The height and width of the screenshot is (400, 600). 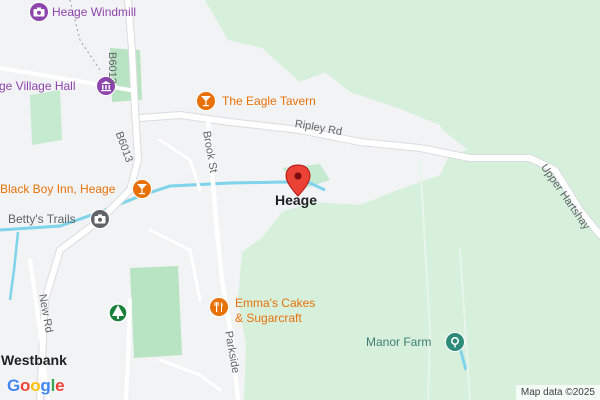 I want to click on poi-heage-windmill: Heage Windmill, so click(x=94, y=12).